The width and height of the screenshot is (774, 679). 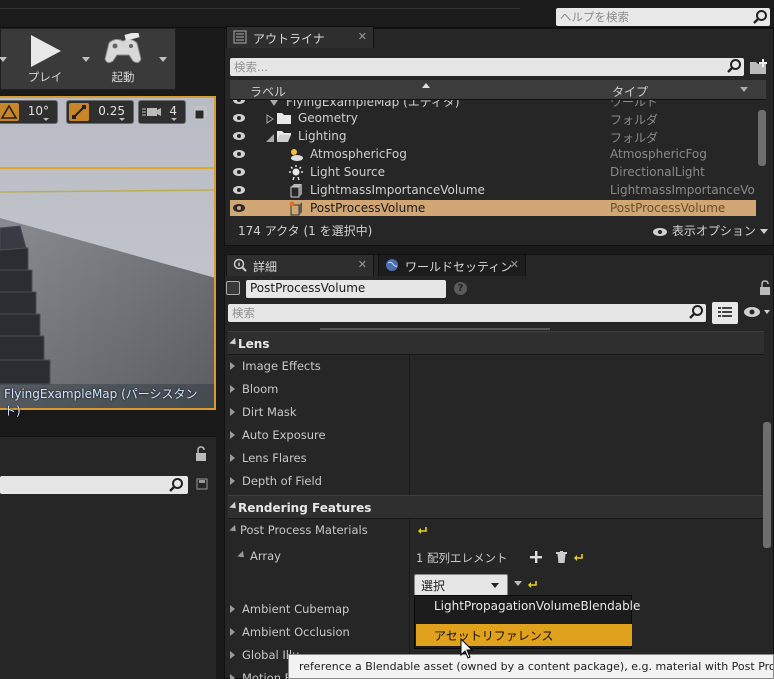 I want to click on scale-snap-value: 0.25, so click(x=111, y=111).